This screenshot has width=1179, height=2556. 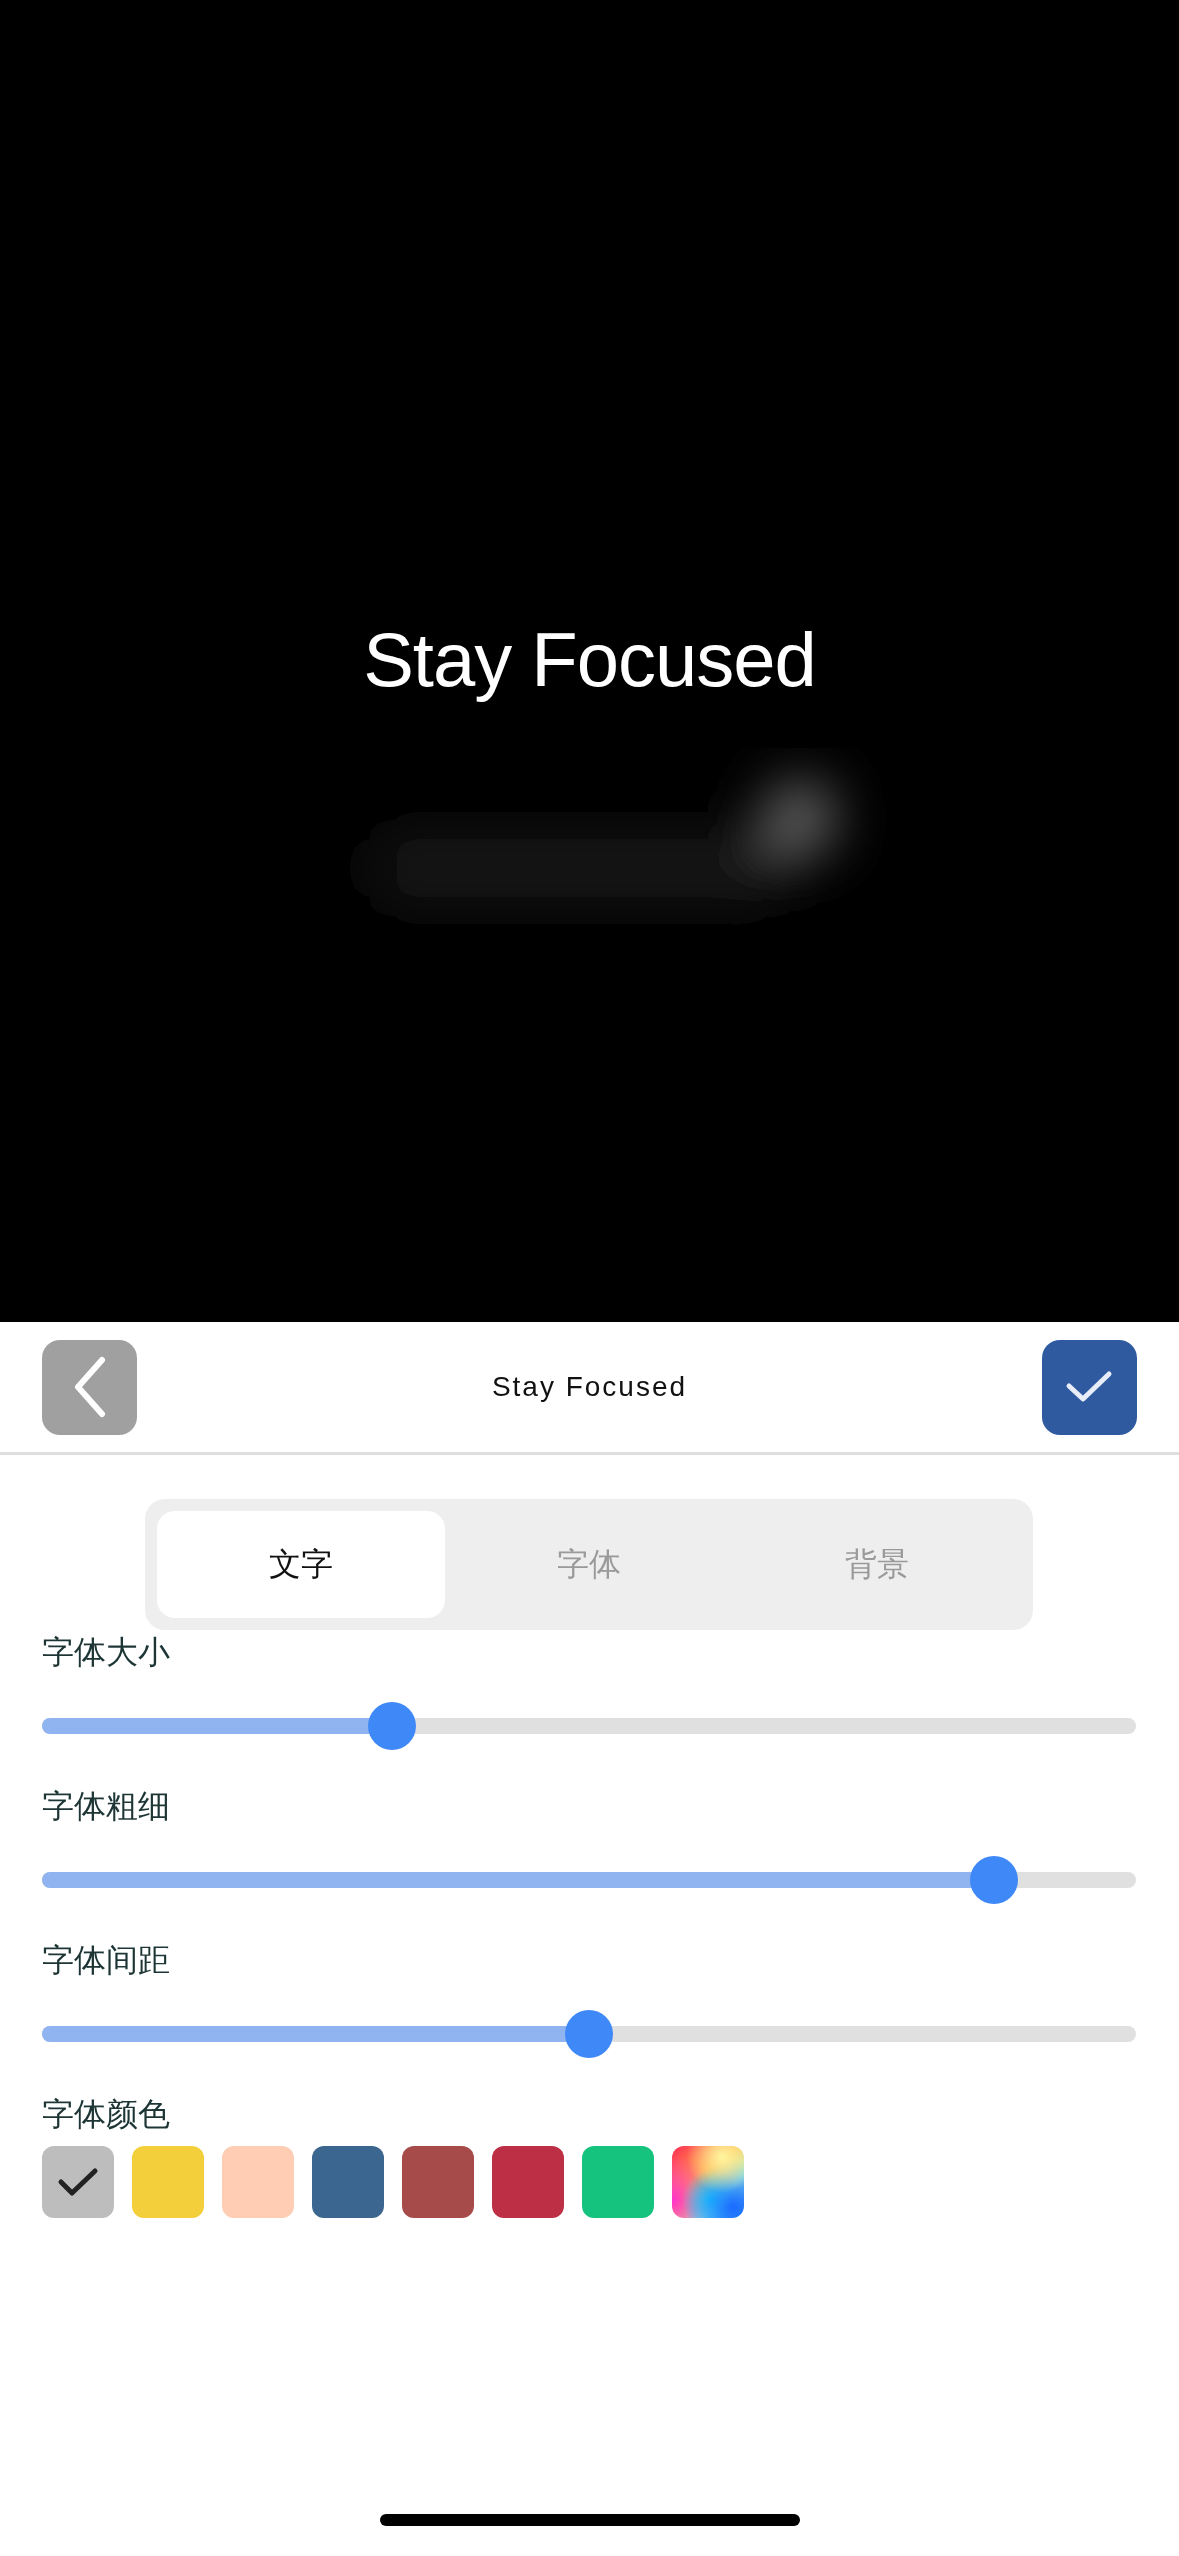 What do you see at coordinates (589, 1387) in the screenshot?
I see `header-title: Stay Focused` at bounding box center [589, 1387].